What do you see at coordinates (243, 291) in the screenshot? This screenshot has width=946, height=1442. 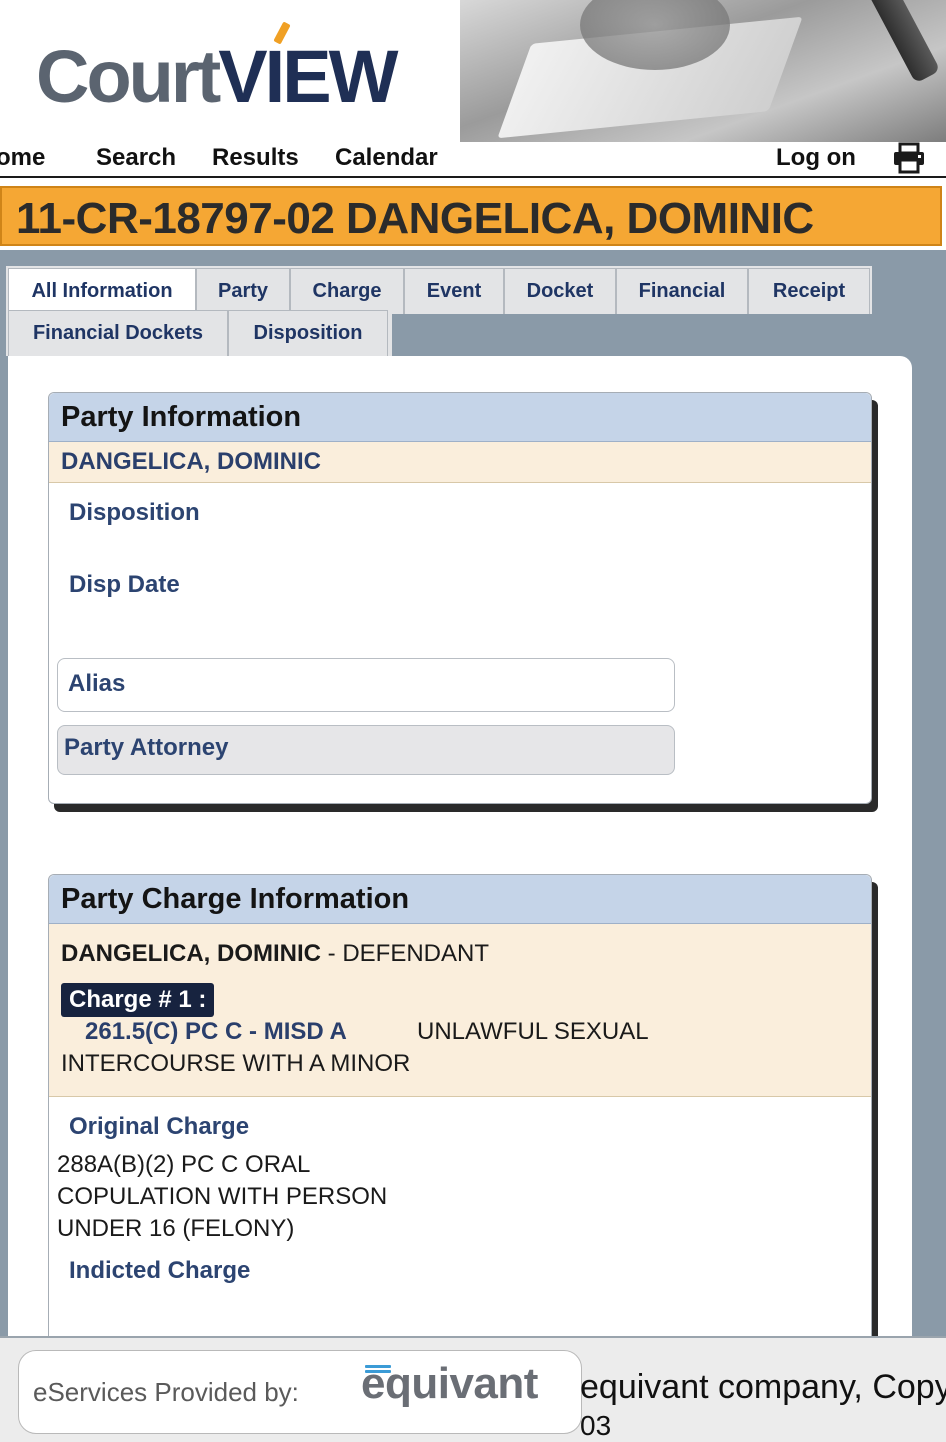 I see `tab-party: Party` at bounding box center [243, 291].